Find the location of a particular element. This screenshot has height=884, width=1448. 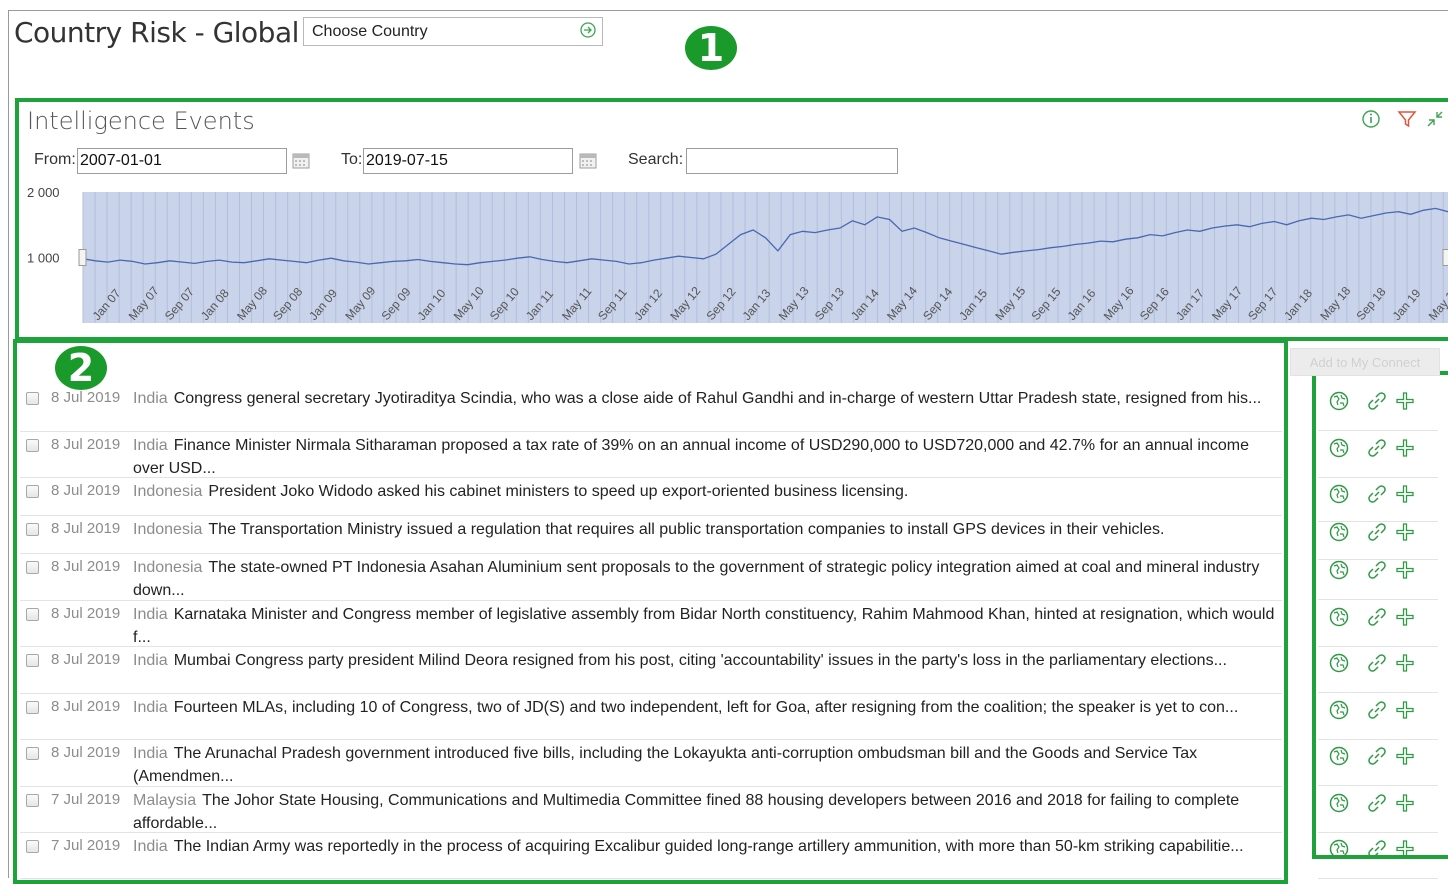

arrow-circle-icon is located at coordinates (588, 30).